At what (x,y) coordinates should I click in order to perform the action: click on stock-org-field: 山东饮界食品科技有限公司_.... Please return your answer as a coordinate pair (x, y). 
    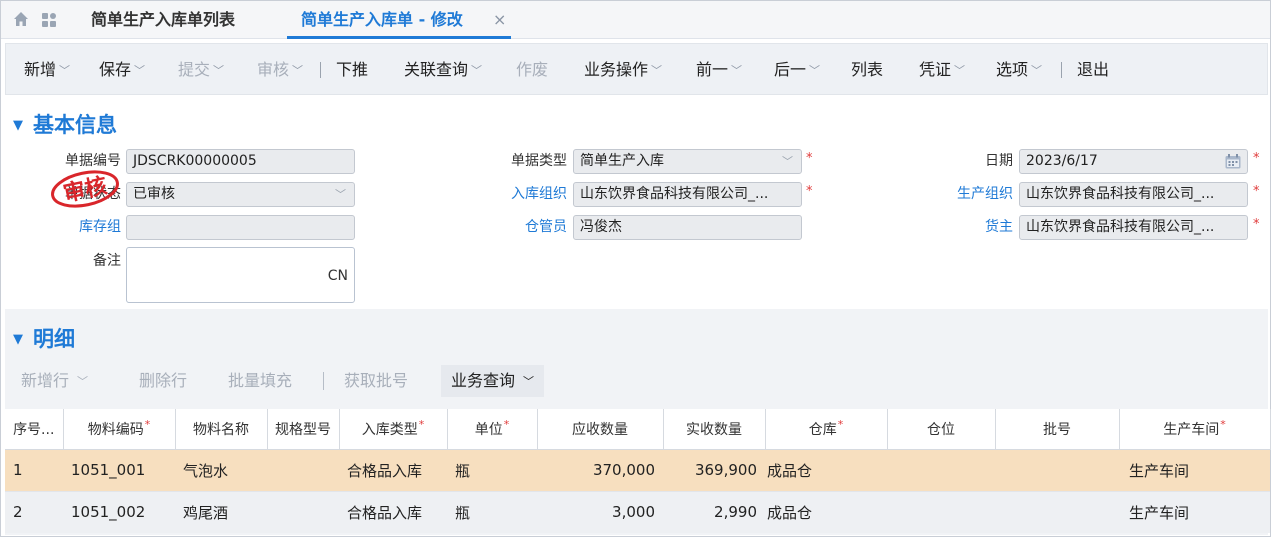
    Looking at the image, I should click on (687, 194).